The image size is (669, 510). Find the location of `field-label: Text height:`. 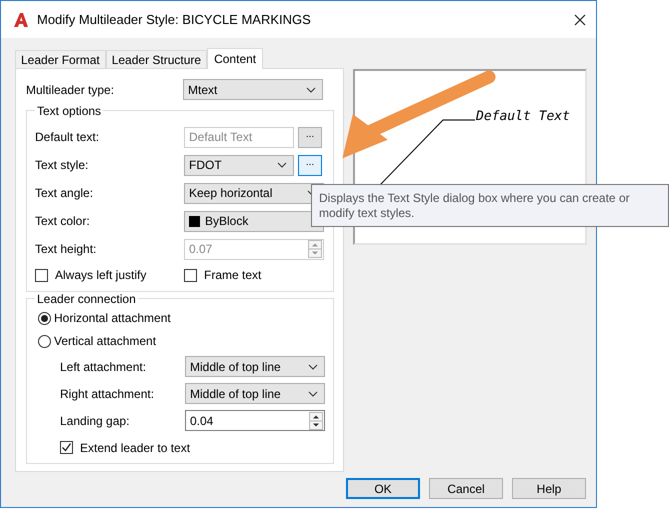

field-label: Text height: is located at coordinates (66, 249).